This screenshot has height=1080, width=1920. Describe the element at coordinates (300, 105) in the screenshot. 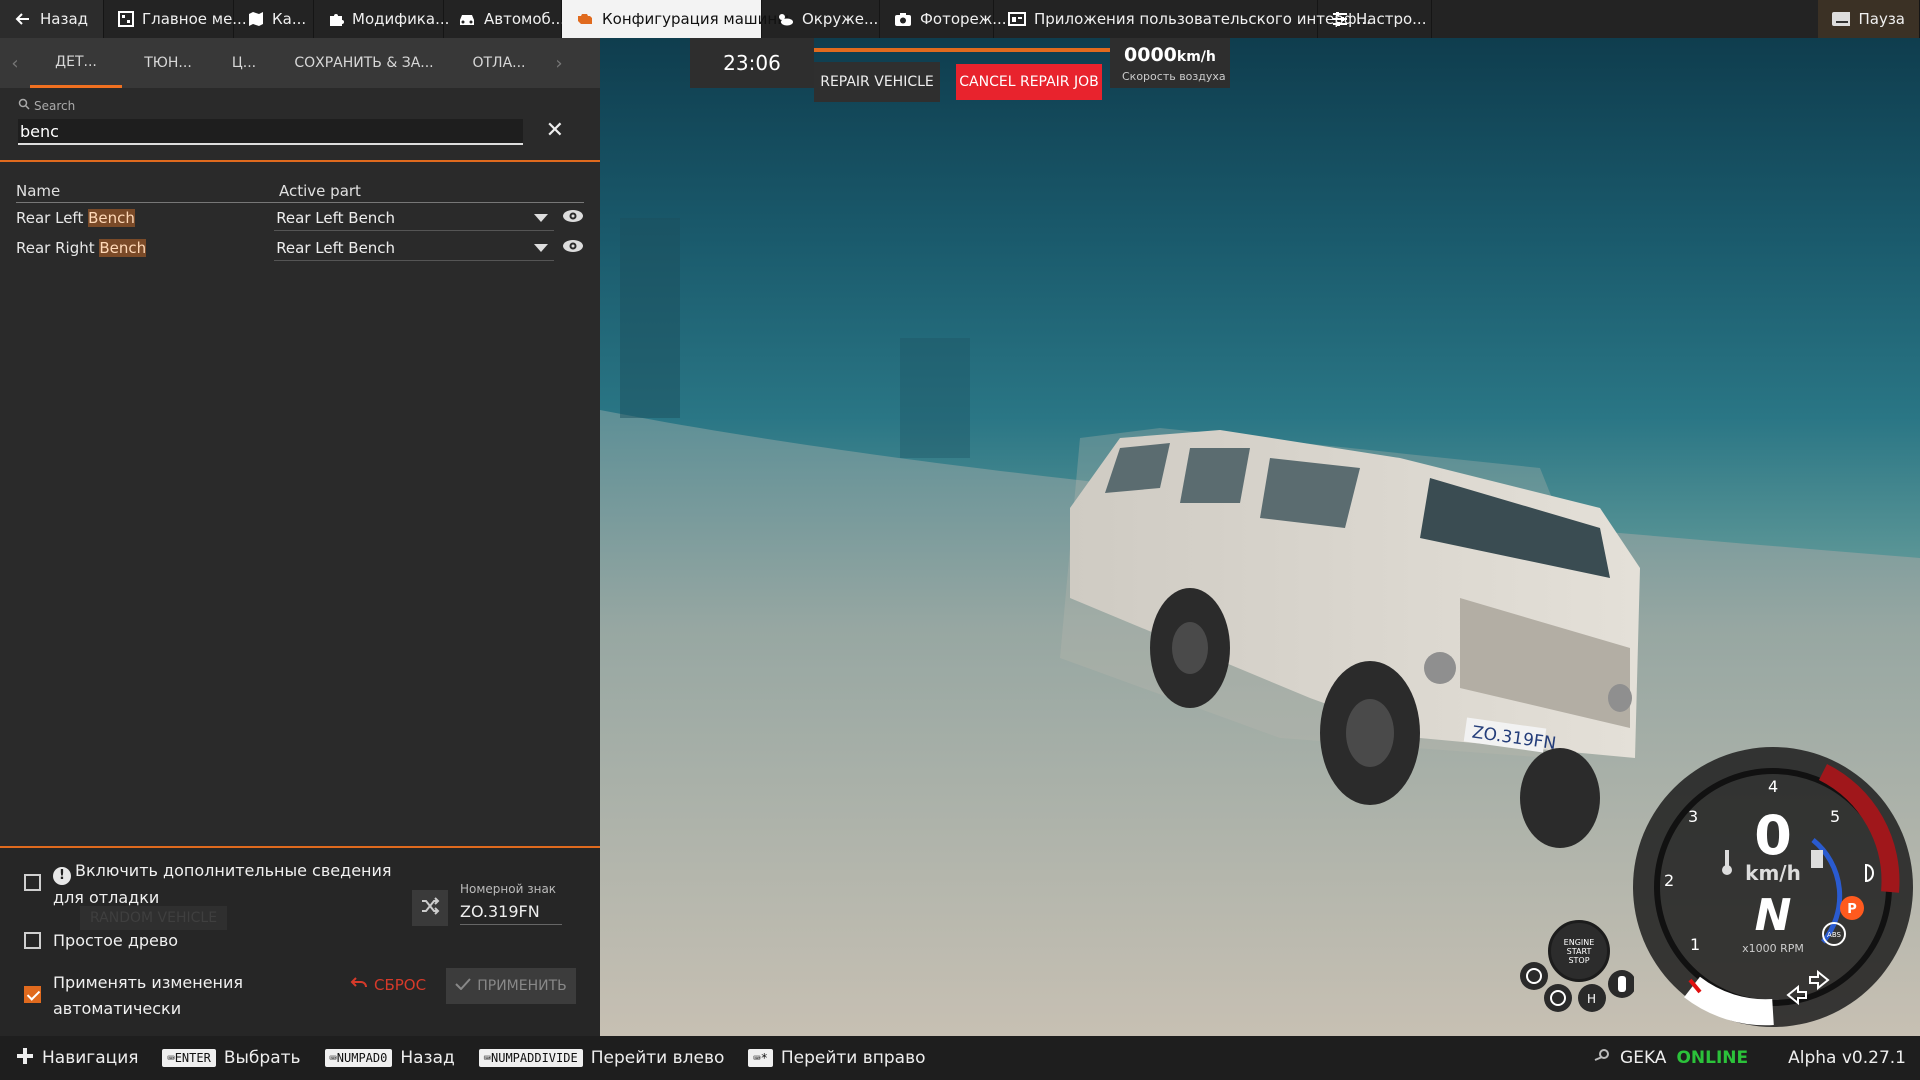

I see `search-label: Search` at that location.